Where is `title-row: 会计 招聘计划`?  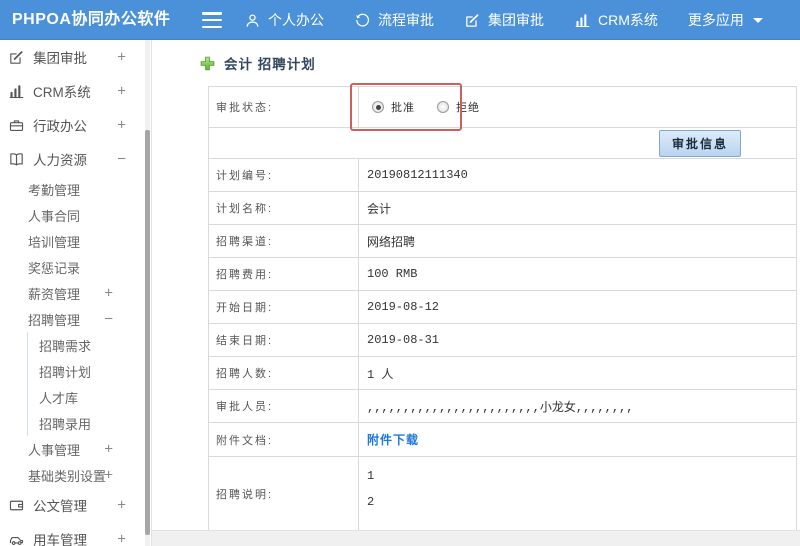
title-row: 会计 招聘计划 is located at coordinates (476, 63).